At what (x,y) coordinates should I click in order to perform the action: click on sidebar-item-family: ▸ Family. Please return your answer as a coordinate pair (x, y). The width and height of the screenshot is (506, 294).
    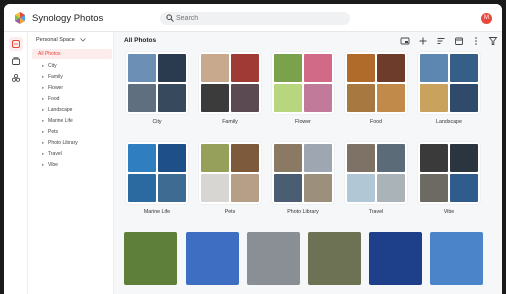
    Looking at the image, I should click on (52, 79).